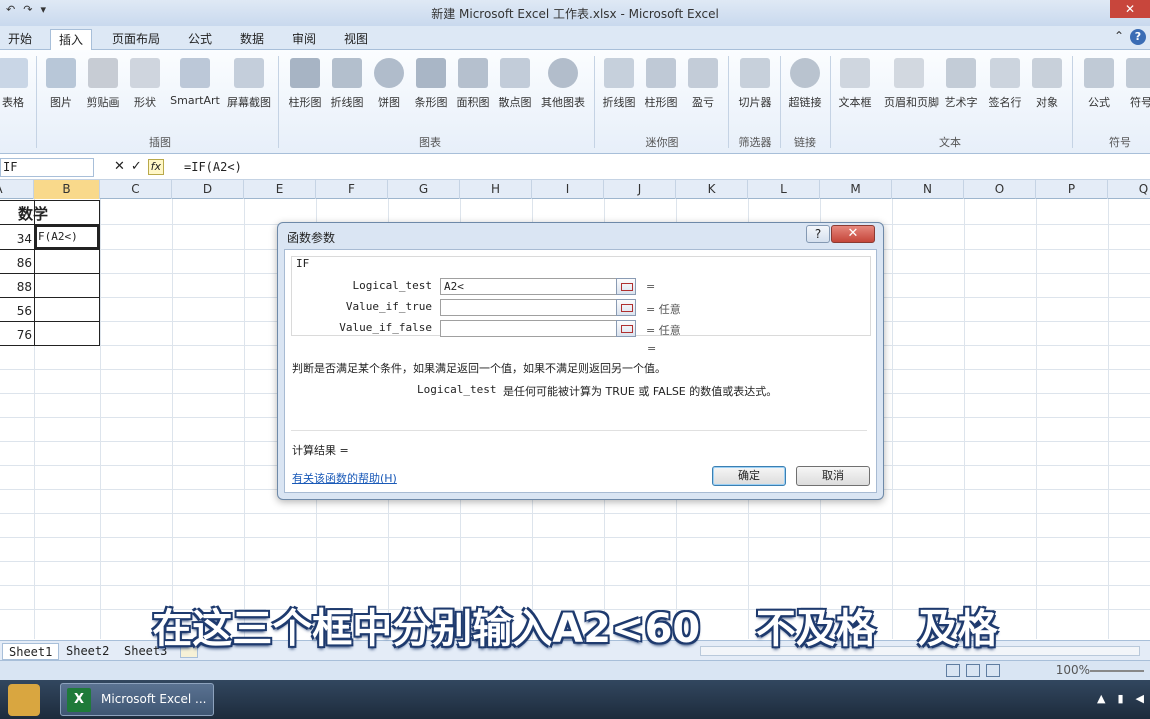 This screenshot has width=1150, height=719. Describe the element at coordinates (17, 189) in the screenshot. I see `column-header-a: A` at that location.